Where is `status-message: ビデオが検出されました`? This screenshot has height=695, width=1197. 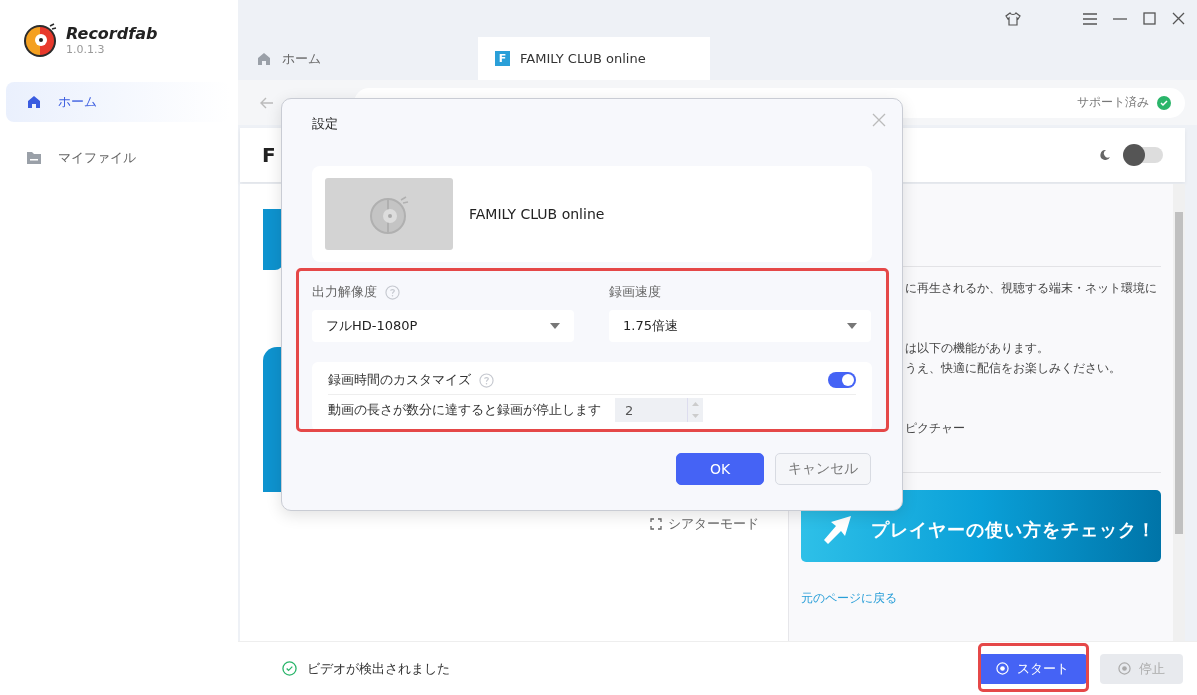 status-message: ビデオが検出されました is located at coordinates (379, 668).